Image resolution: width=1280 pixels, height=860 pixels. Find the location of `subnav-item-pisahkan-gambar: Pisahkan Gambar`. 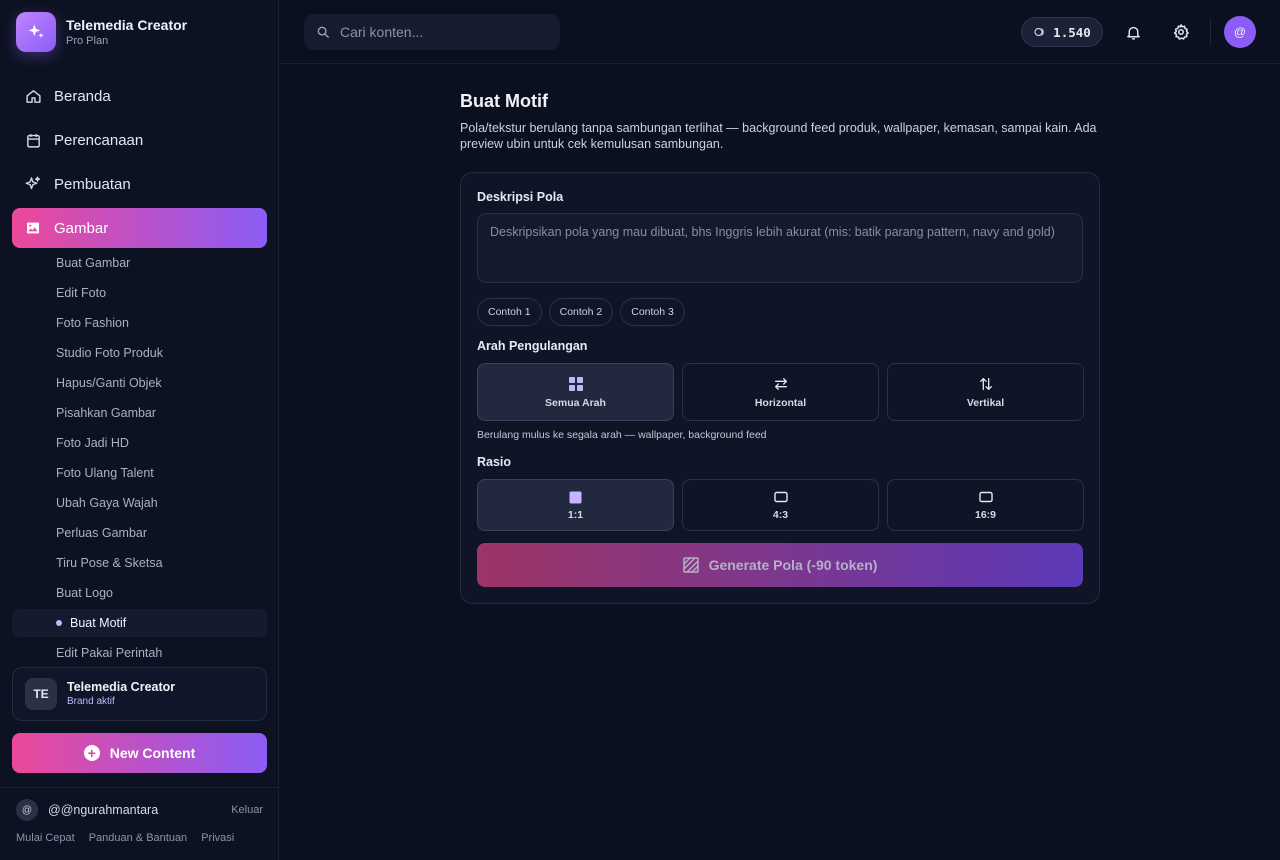

subnav-item-pisahkan-gambar: Pisahkan Gambar is located at coordinates (139, 413).